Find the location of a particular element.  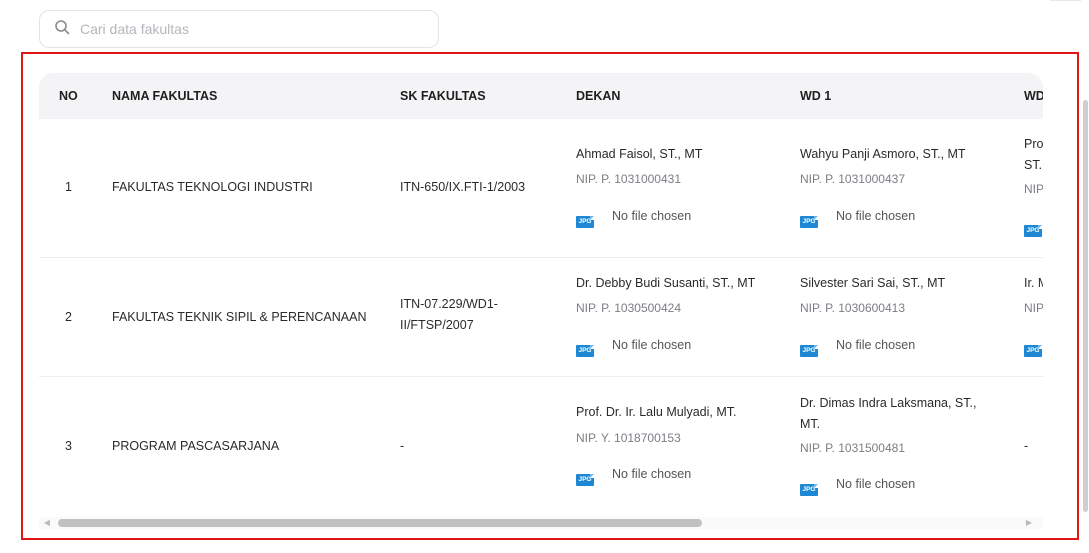

search-box is located at coordinates (239, 29).